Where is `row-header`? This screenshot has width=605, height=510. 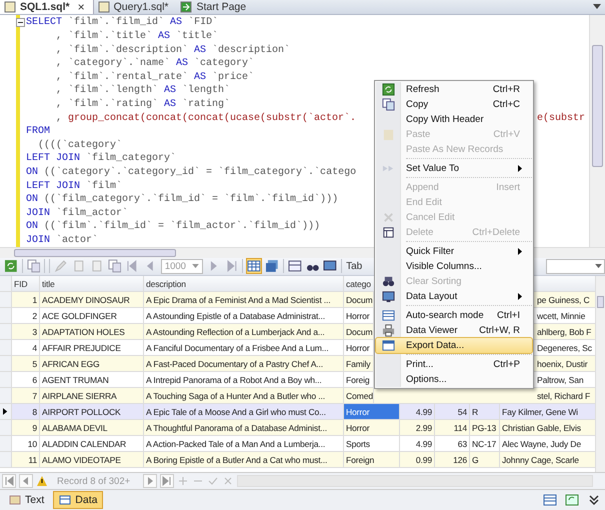 row-header is located at coordinates (6, 412).